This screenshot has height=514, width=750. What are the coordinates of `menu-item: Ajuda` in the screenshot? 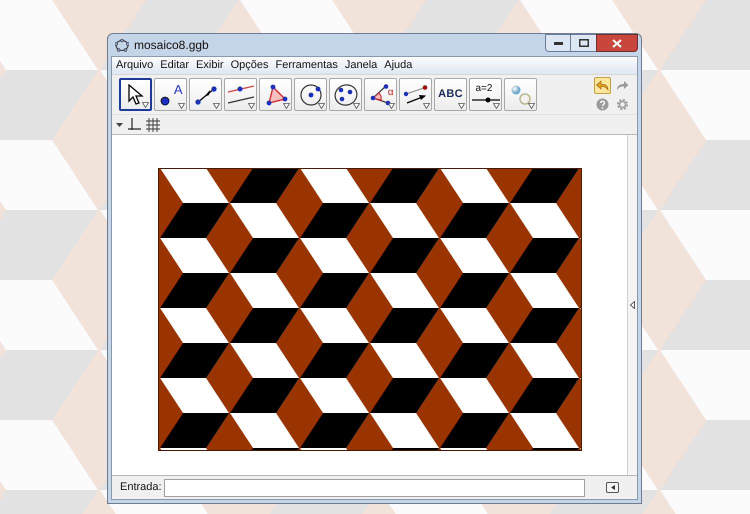 It's located at (398, 65).